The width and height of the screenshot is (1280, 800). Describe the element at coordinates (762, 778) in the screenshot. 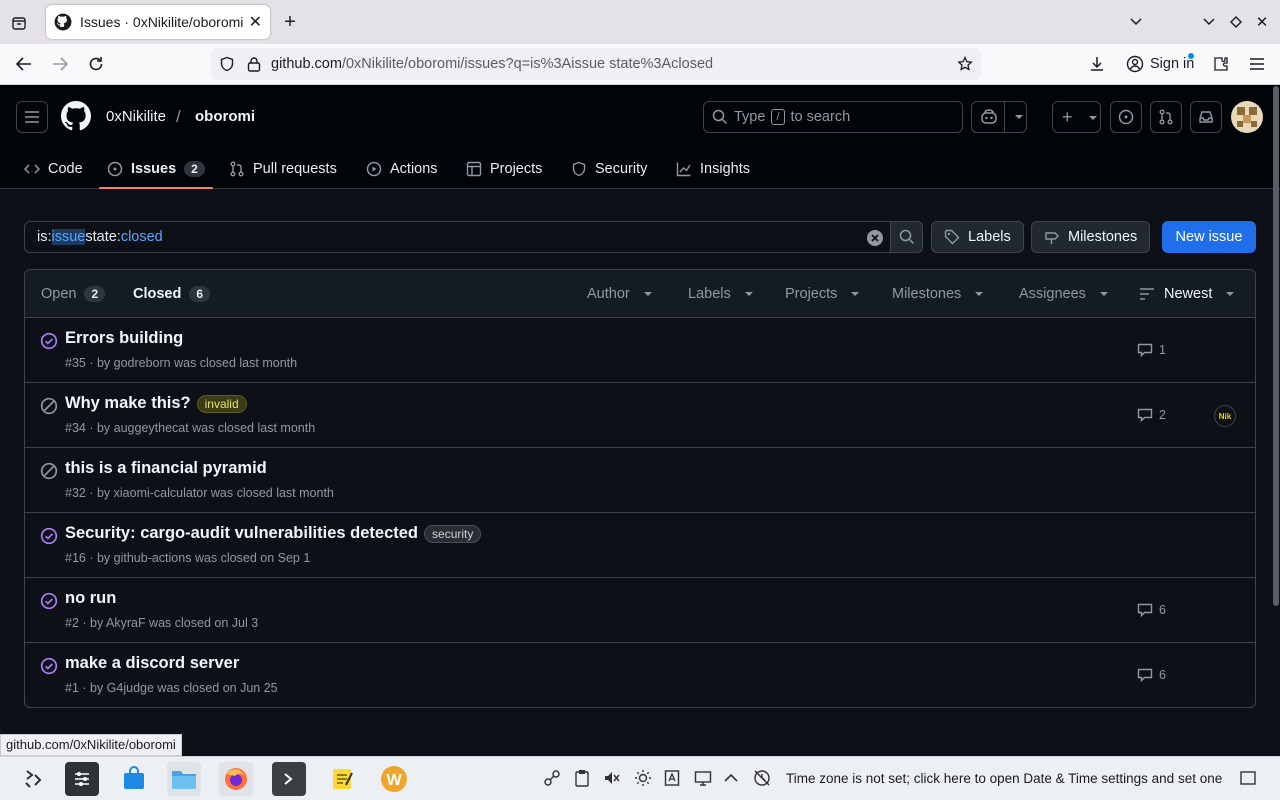

I see `clock-warning-icon` at that location.